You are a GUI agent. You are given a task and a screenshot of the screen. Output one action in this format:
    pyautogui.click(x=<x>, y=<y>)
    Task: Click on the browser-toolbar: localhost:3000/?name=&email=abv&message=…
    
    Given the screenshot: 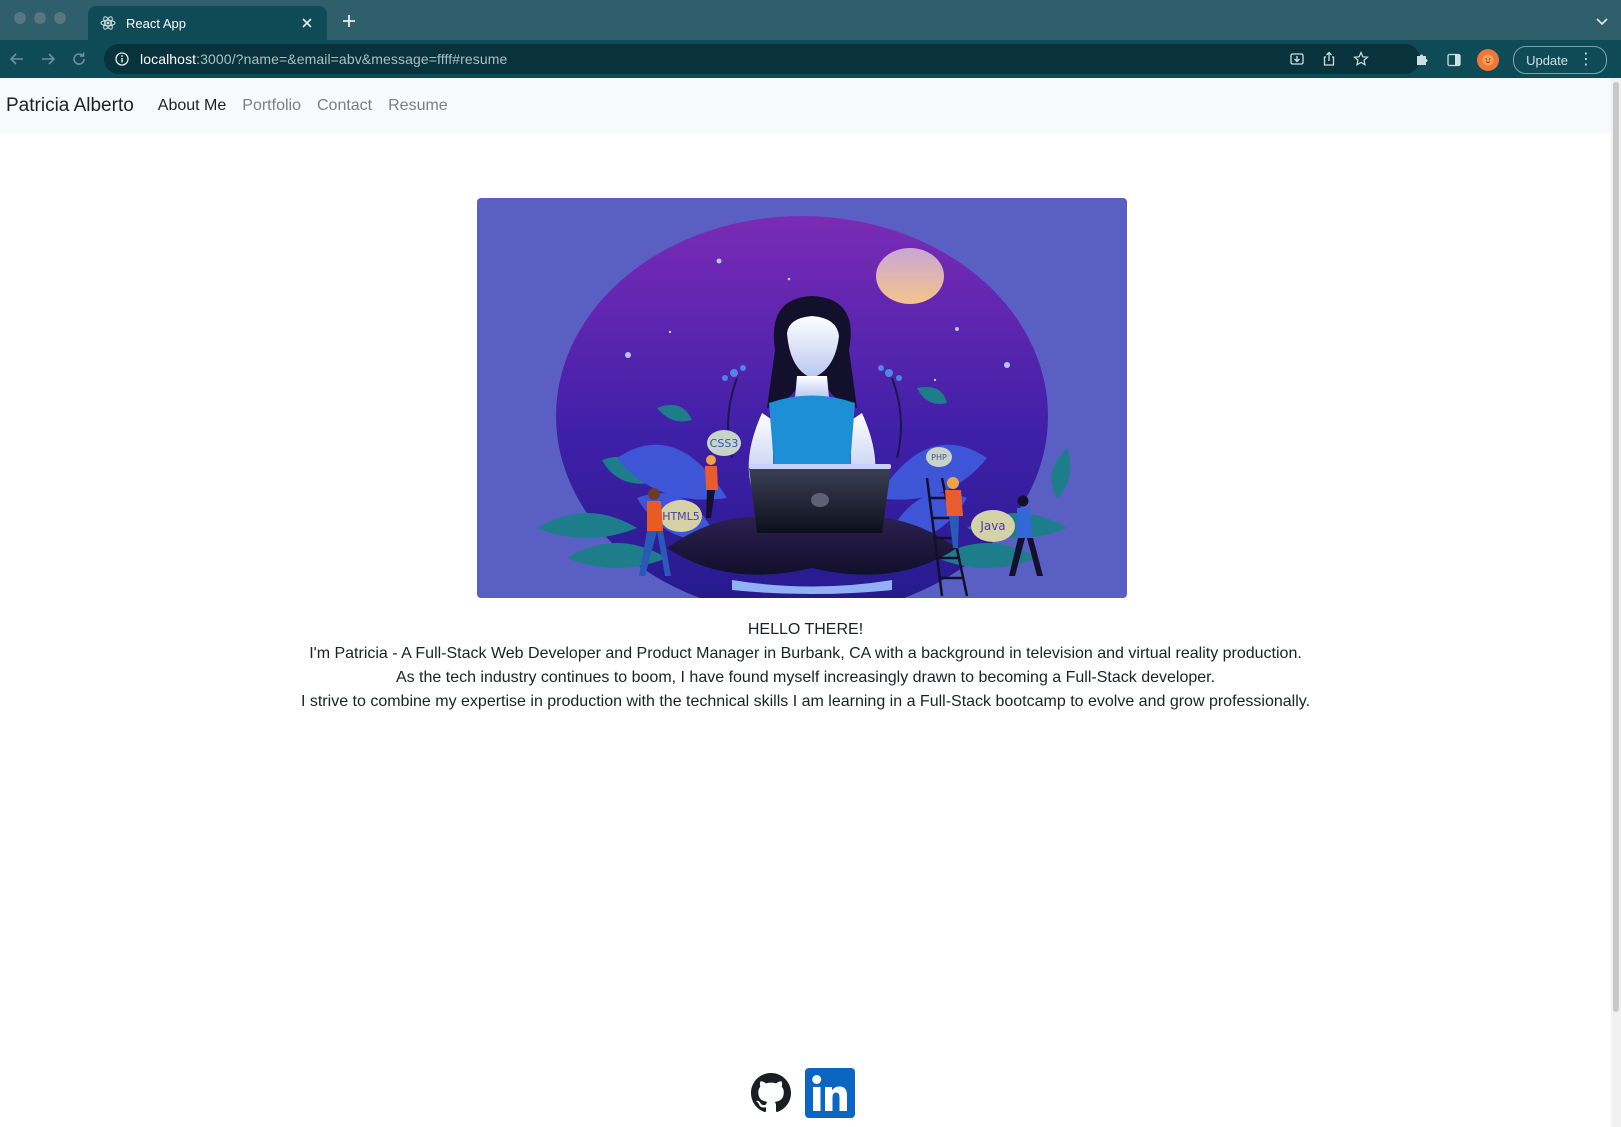 What is the action you would take?
    pyautogui.click(x=810, y=59)
    